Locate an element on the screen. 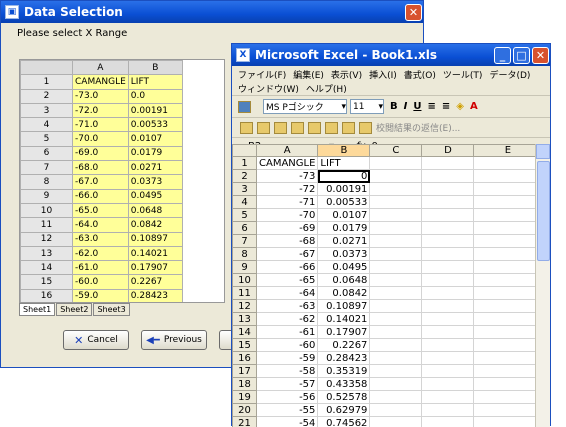 This screenshot has height=427, width=566. excel-close-button: ✕ is located at coordinates (540, 55).